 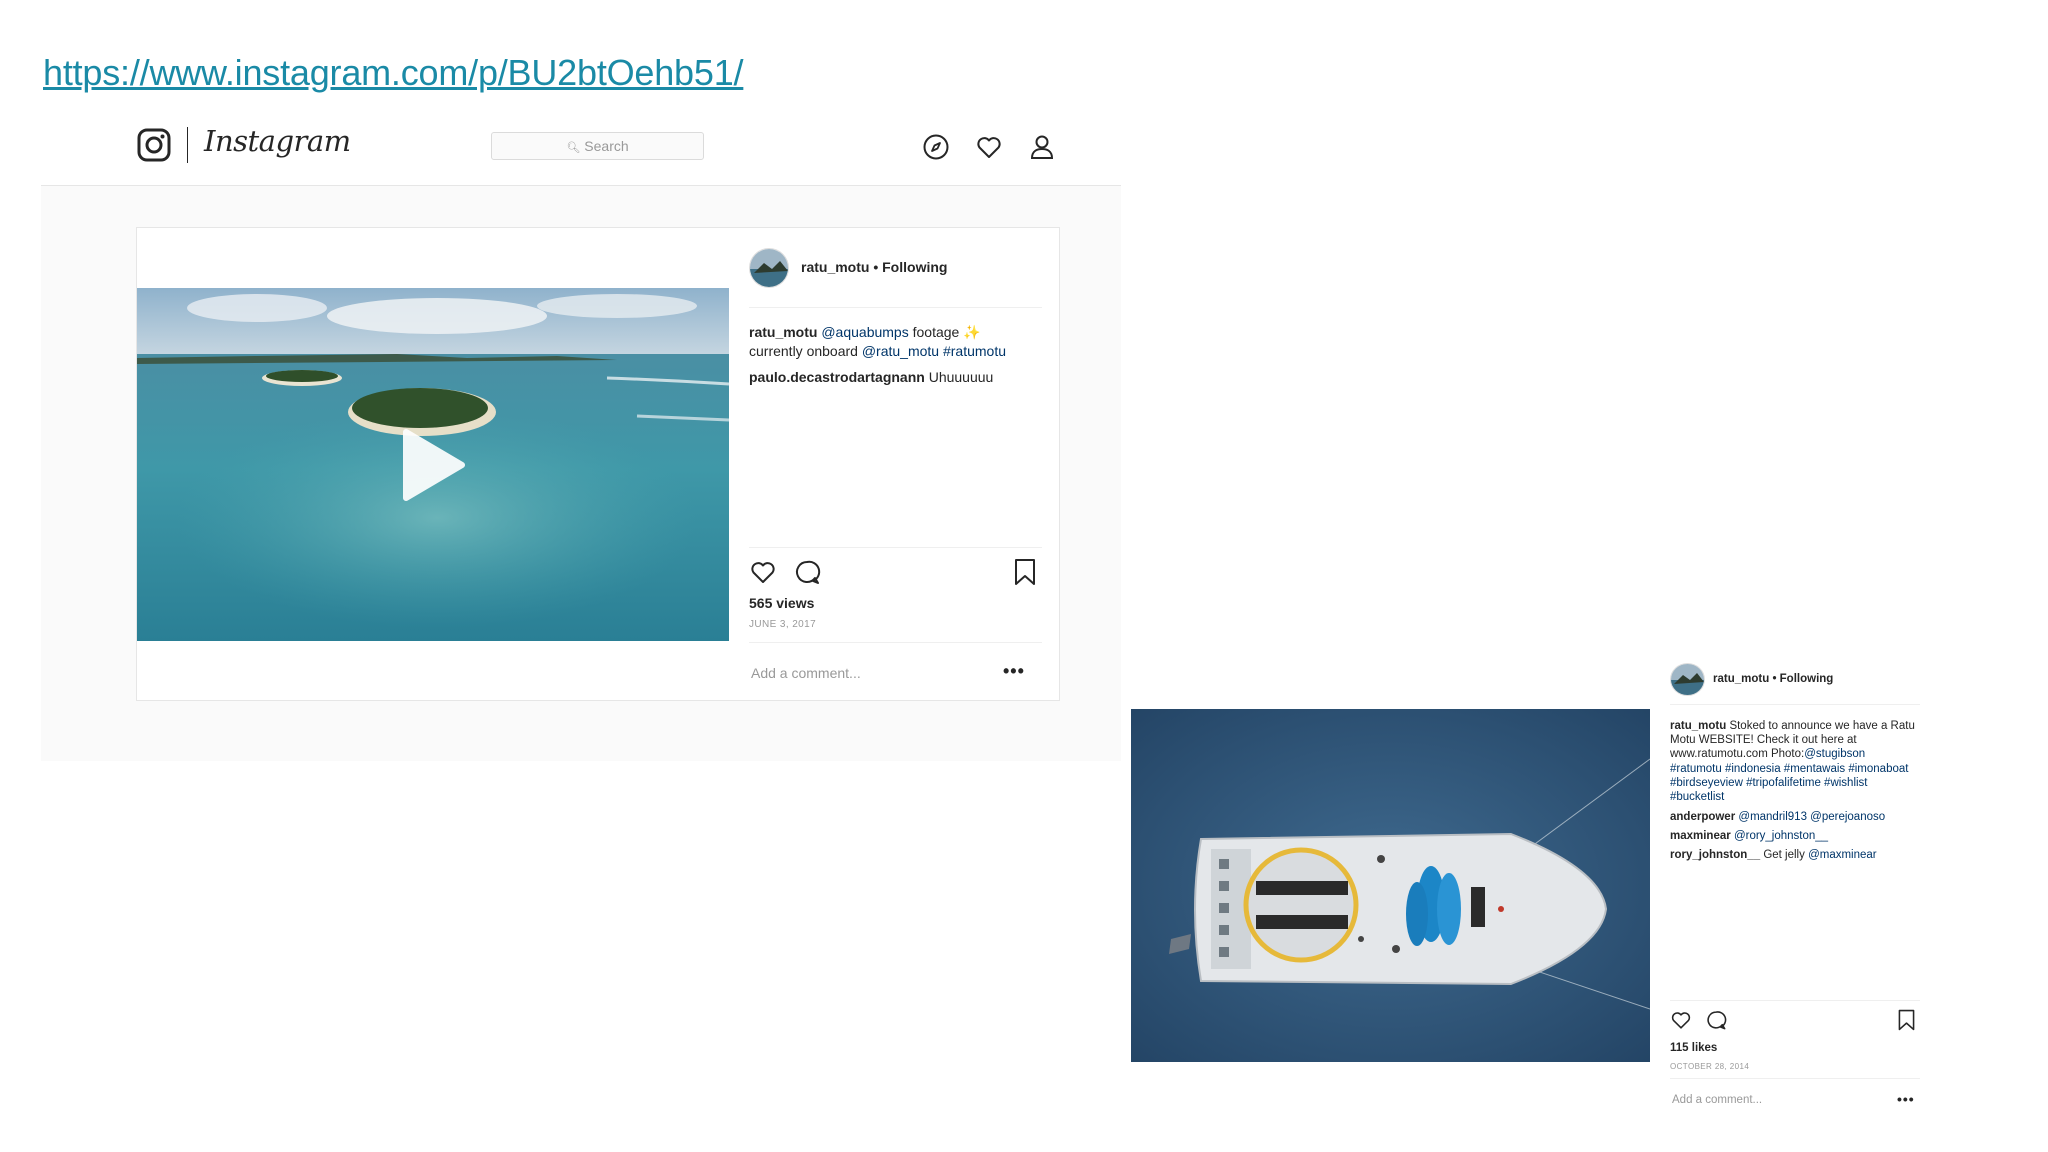 I want to click on post-image, so click(x=1390, y=885).